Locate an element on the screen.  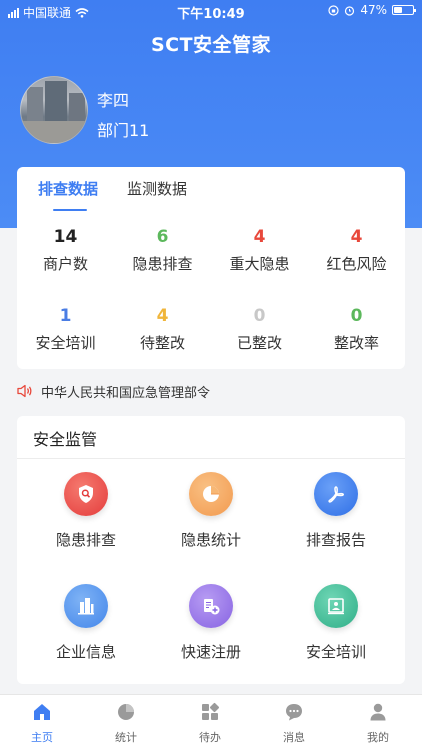
rotation-lock-icon is located at coordinates (333, 10).